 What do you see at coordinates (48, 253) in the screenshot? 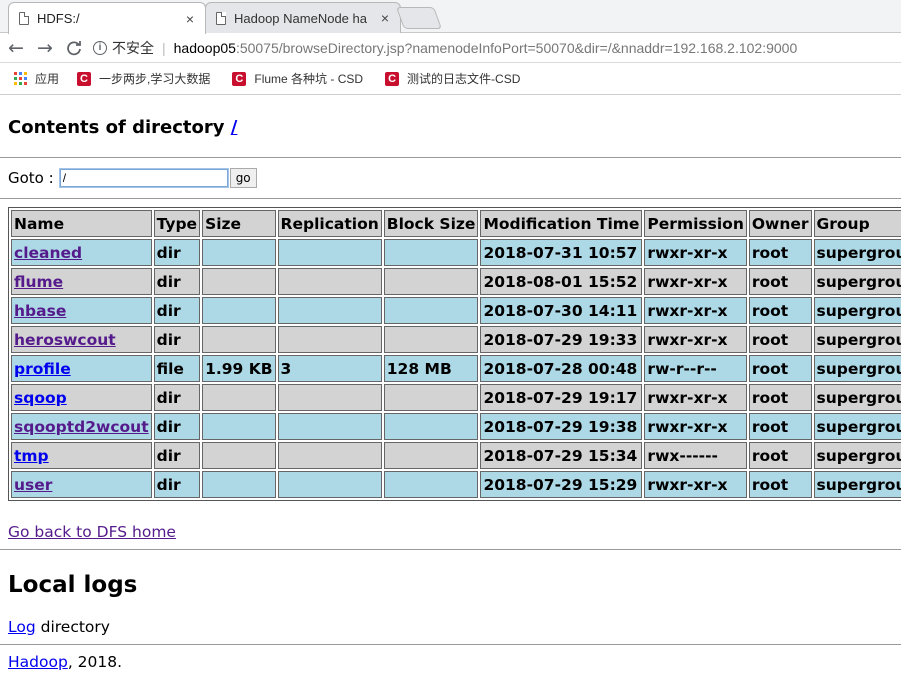
I see `entry-link: cleaned` at bounding box center [48, 253].